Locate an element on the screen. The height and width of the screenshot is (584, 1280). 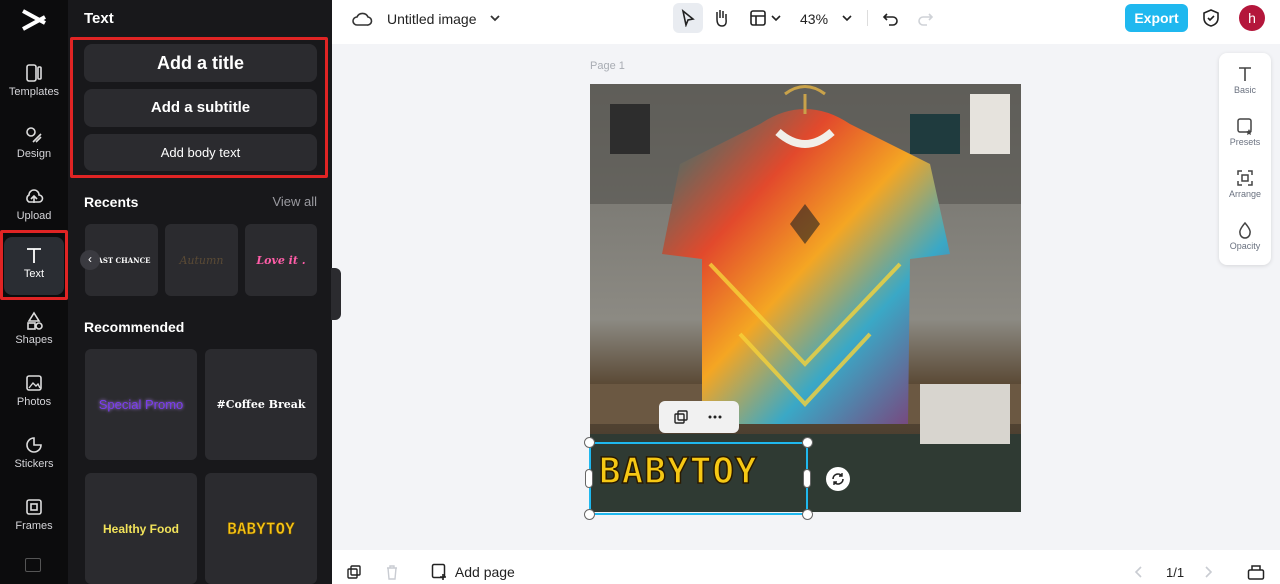
hand-tool-icon is located at coordinates (721, 18).